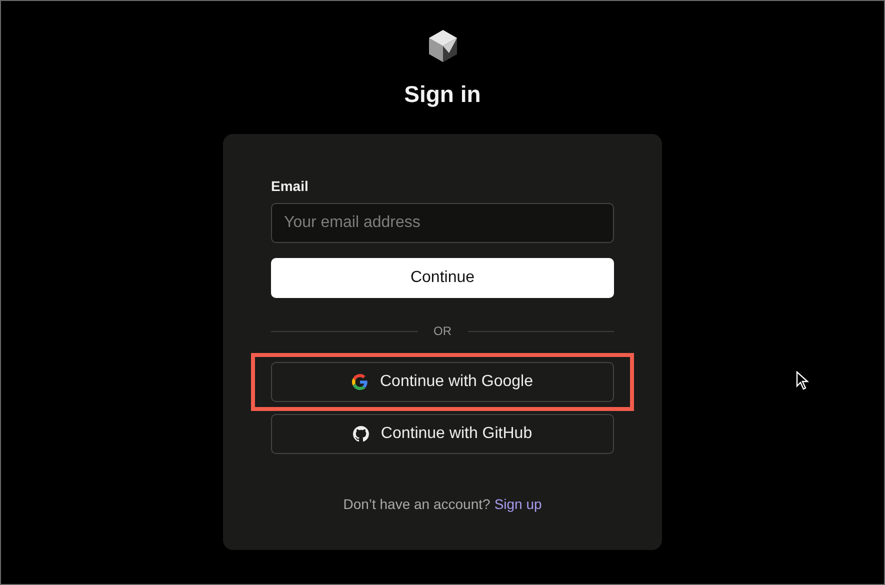 The height and width of the screenshot is (585, 885). Describe the element at coordinates (442, 223) in the screenshot. I see `email-input: Your email address` at that location.